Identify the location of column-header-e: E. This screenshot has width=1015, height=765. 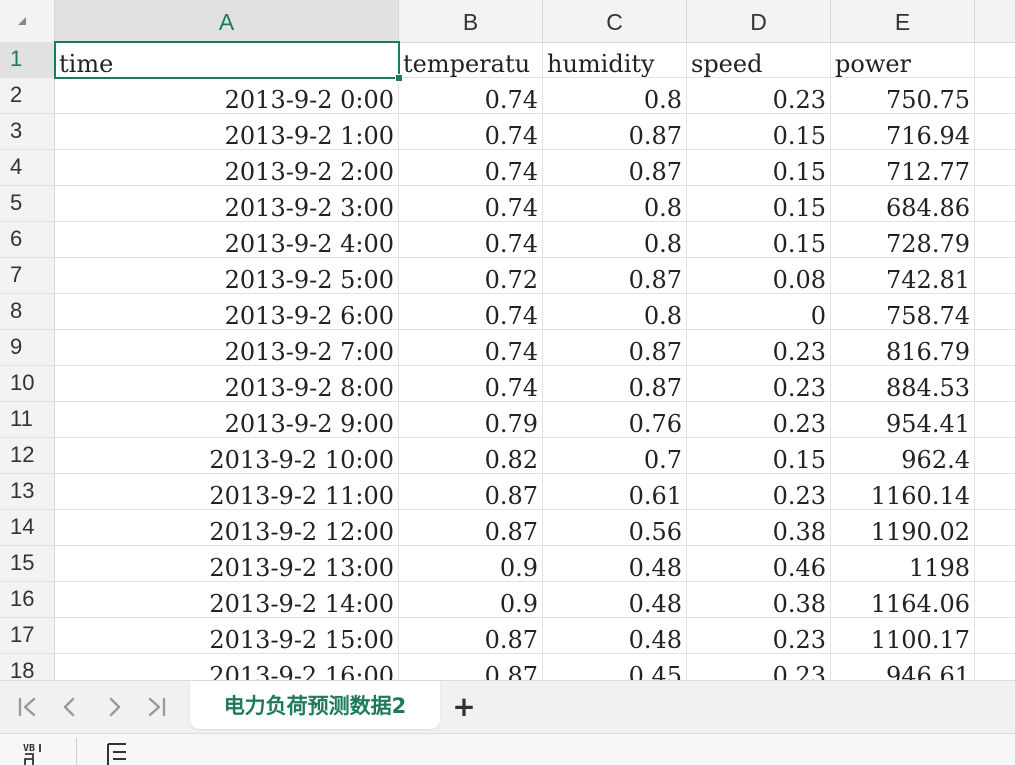
(903, 21).